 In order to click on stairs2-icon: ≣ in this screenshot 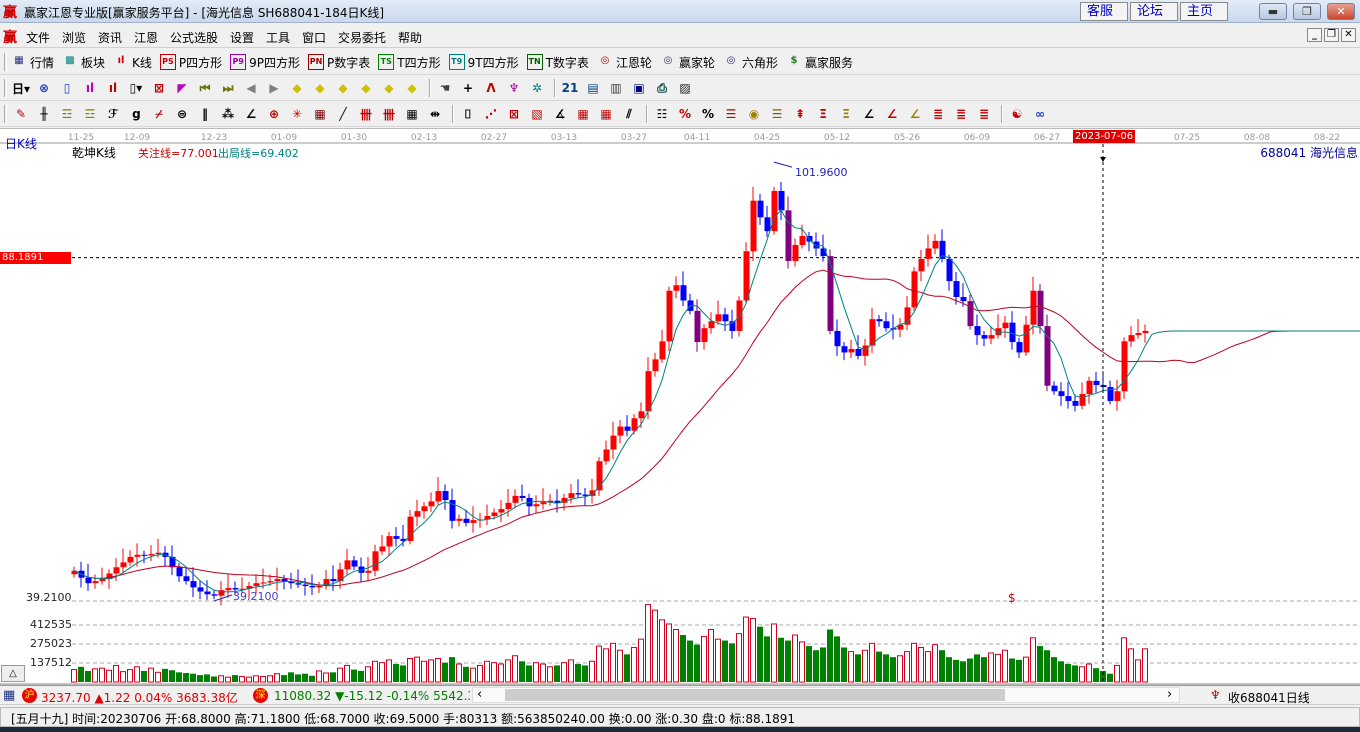, I will do `click(961, 114)`.